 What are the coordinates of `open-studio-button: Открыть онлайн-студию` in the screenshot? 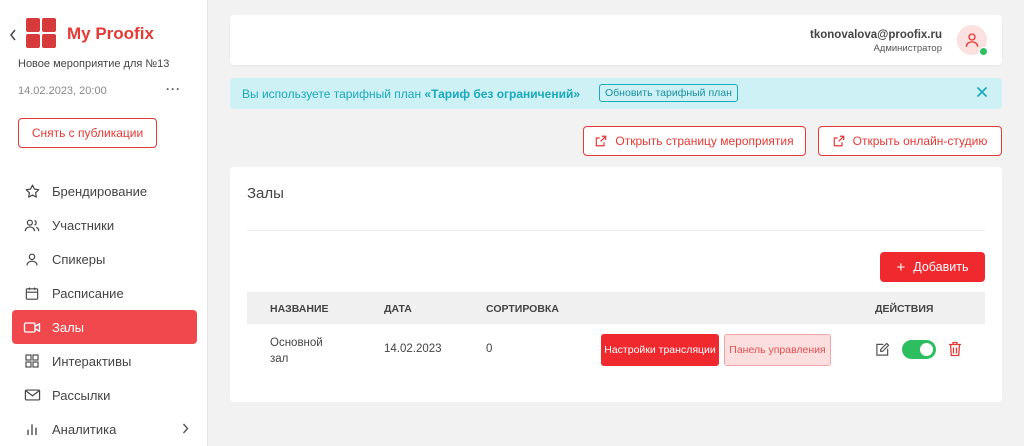 It's located at (910, 141).